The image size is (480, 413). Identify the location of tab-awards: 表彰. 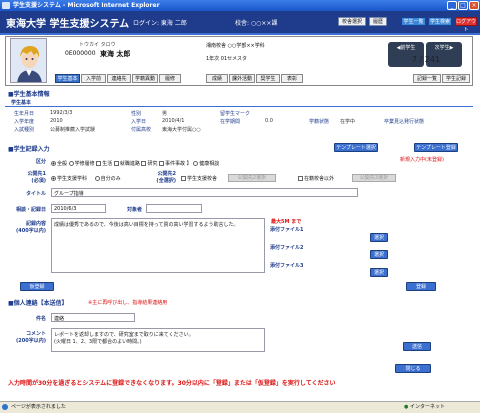
(292, 78).